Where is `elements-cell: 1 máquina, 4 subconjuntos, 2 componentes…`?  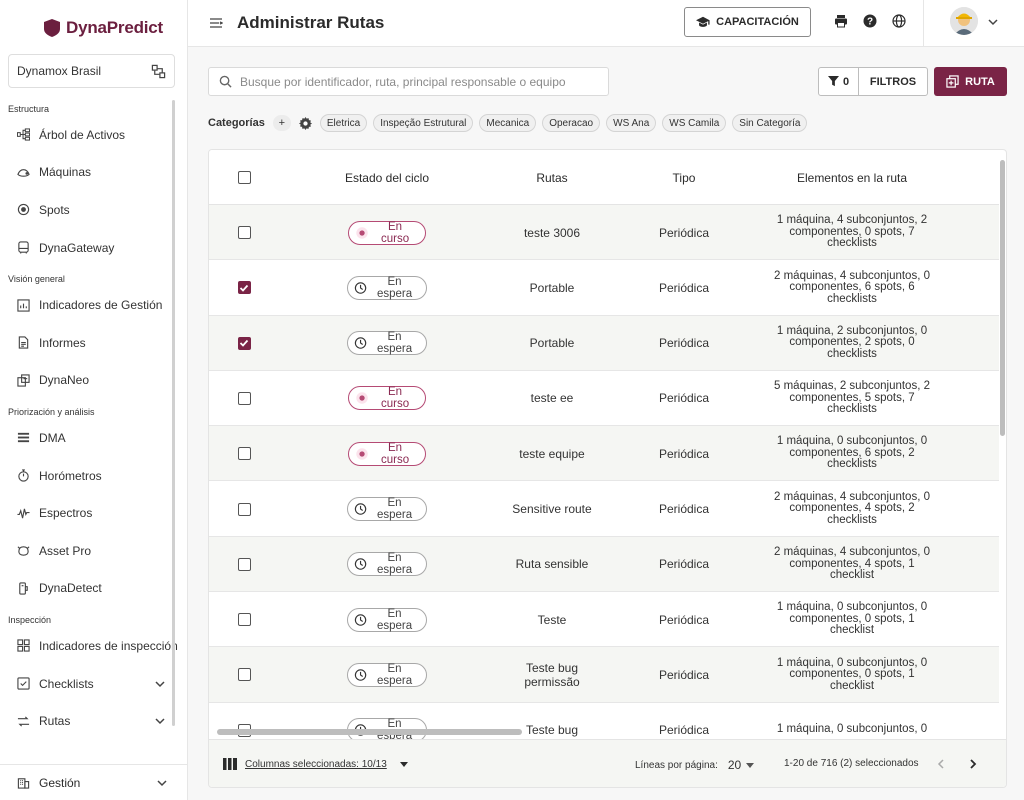
elements-cell: 1 máquina, 4 subconjuntos, 2 componentes… is located at coordinates (852, 232).